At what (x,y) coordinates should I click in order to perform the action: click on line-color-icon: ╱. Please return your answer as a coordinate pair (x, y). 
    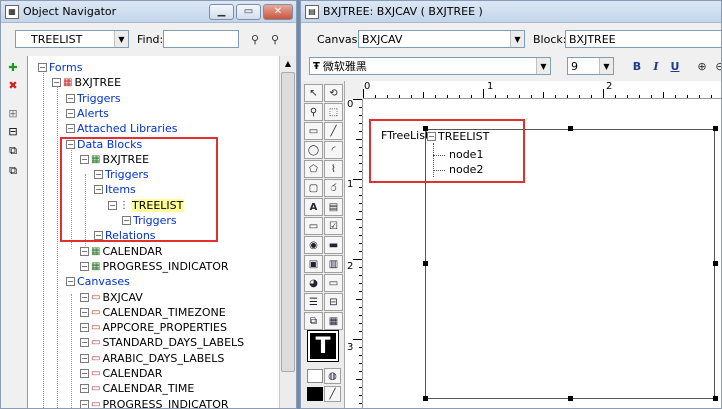
    Looking at the image, I should click on (332, 394).